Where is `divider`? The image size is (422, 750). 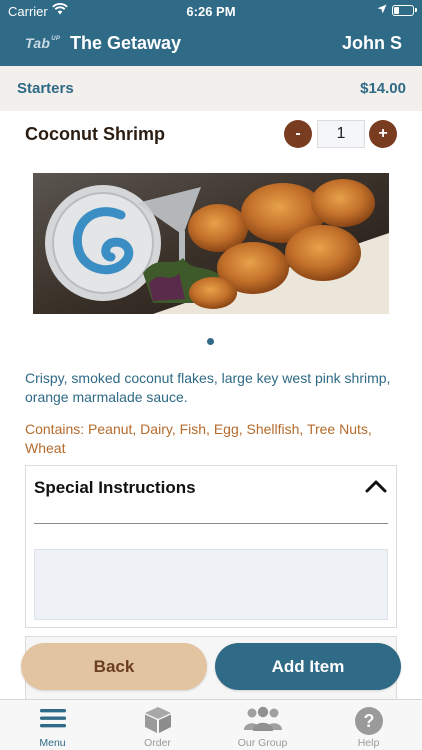 divider is located at coordinates (211, 523).